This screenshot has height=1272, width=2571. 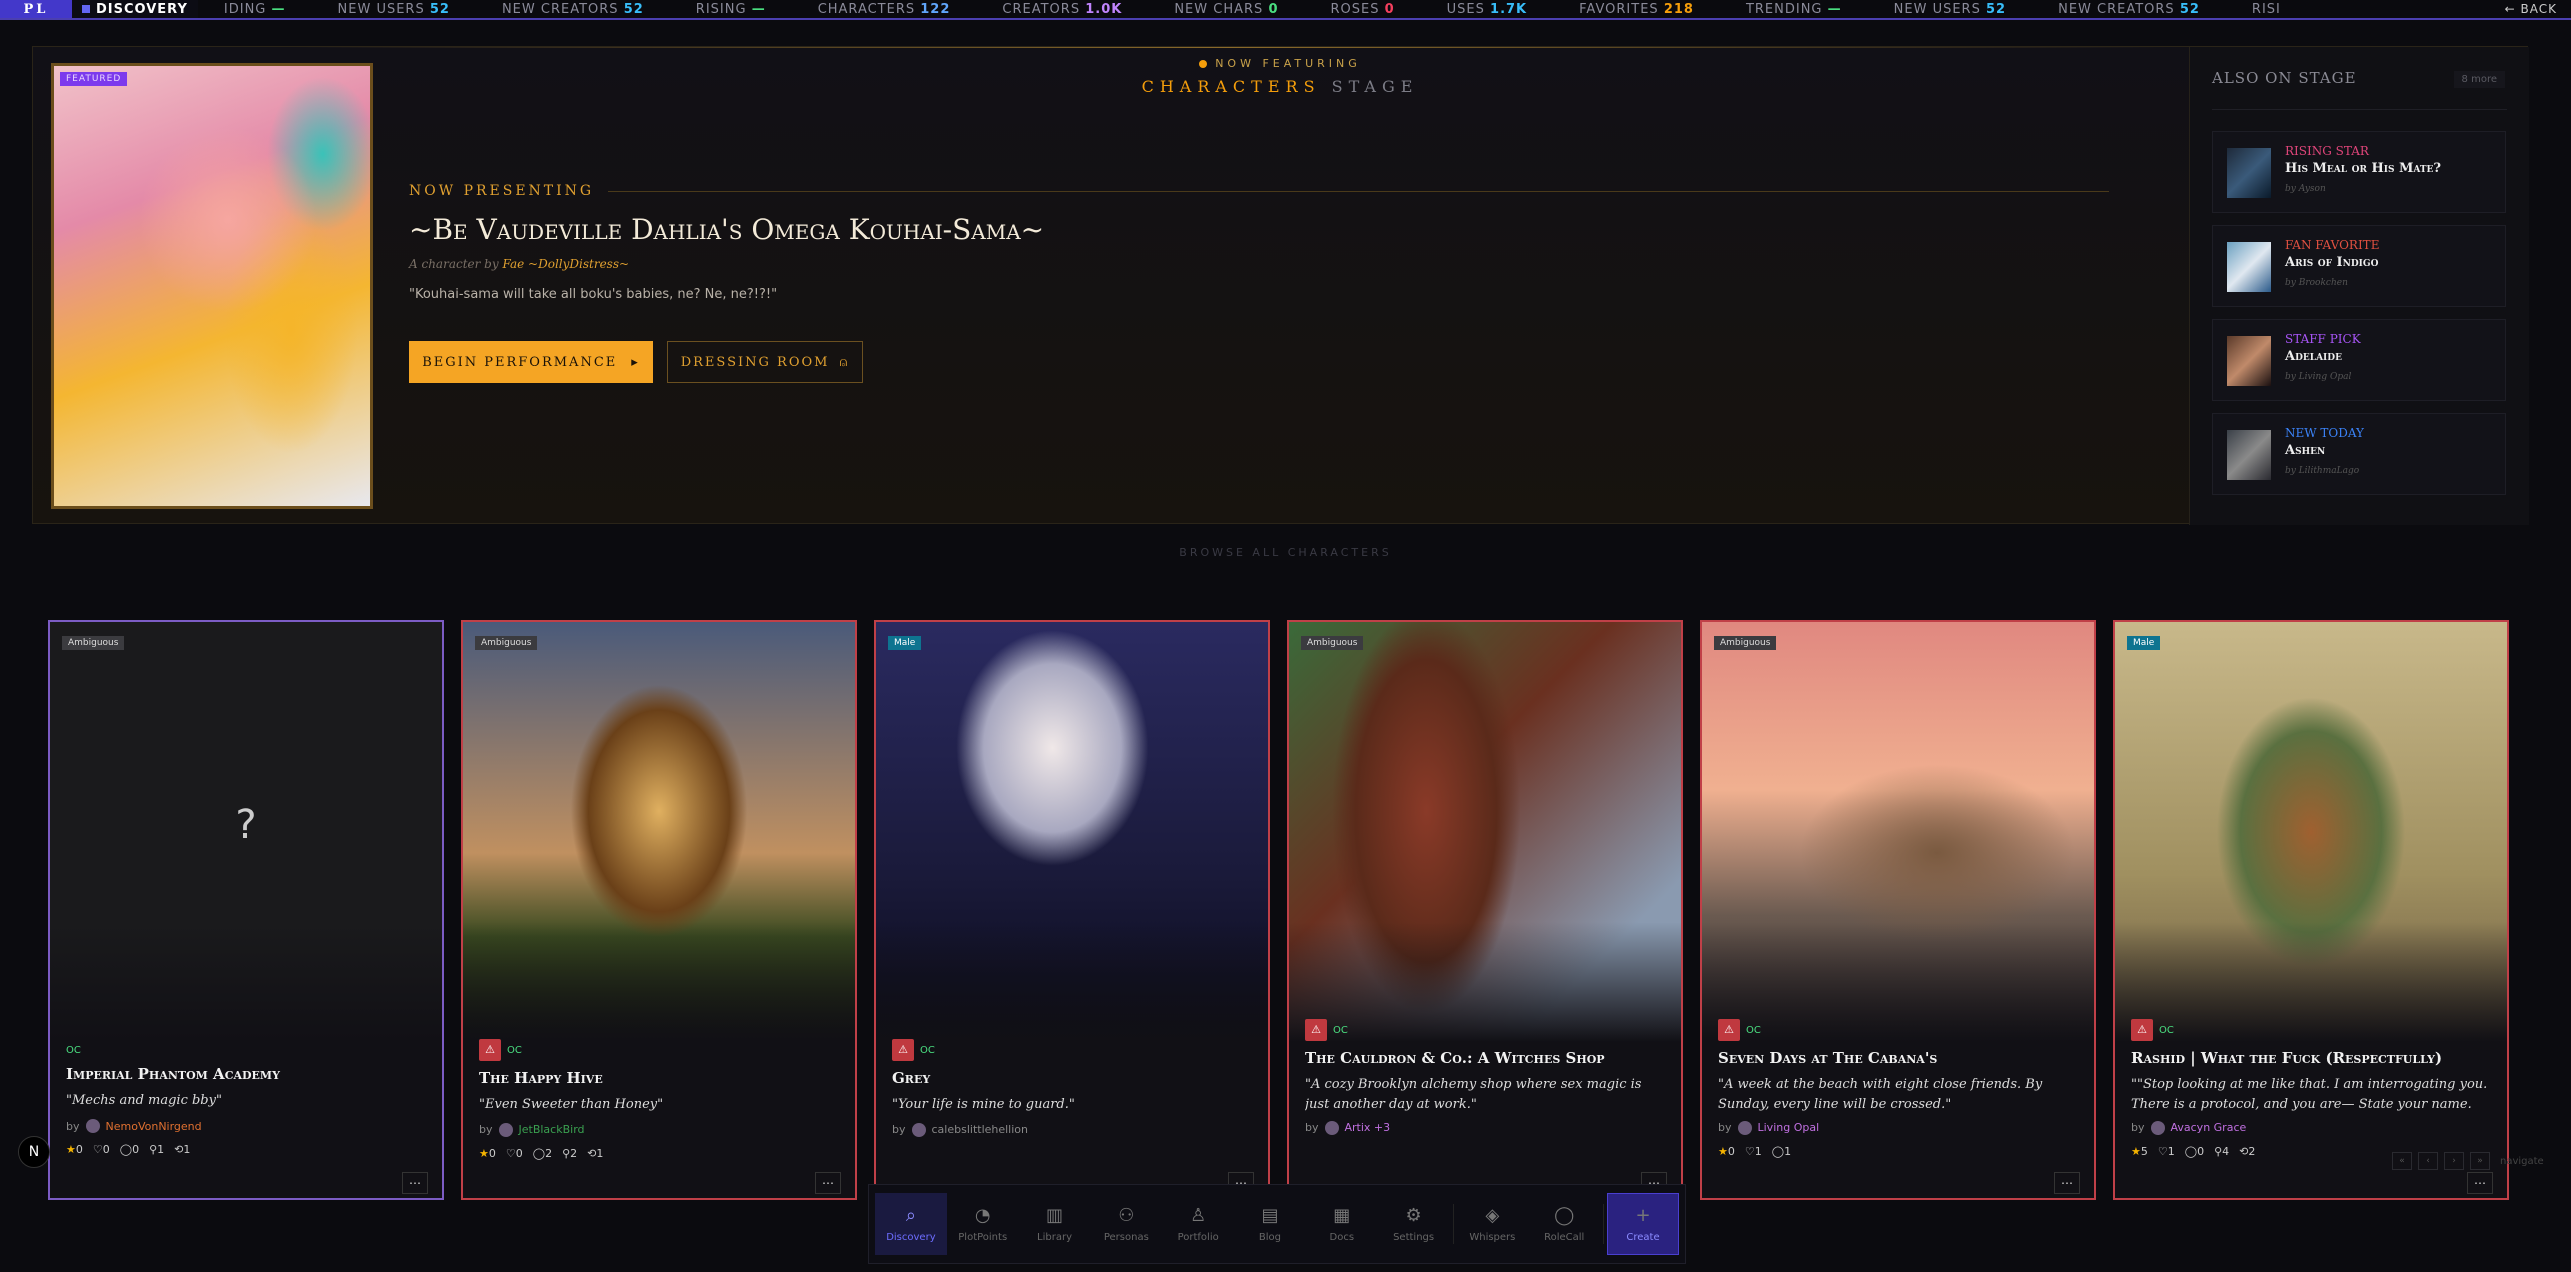 I want to click on by-text: by, so click(x=486, y=1129).